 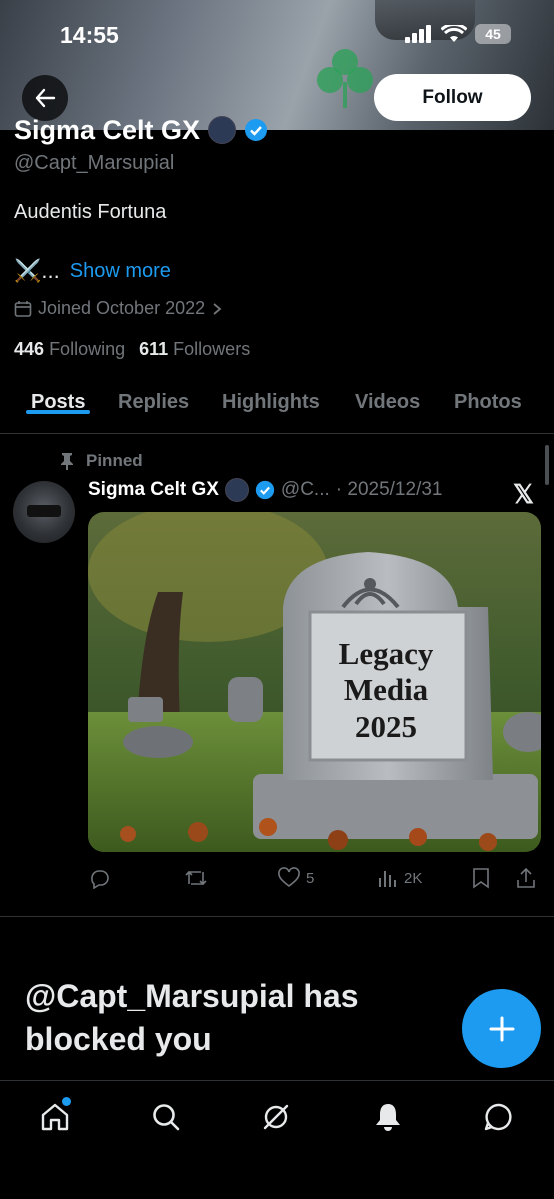 I want to click on heart-icon, so click(x=289, y=877).